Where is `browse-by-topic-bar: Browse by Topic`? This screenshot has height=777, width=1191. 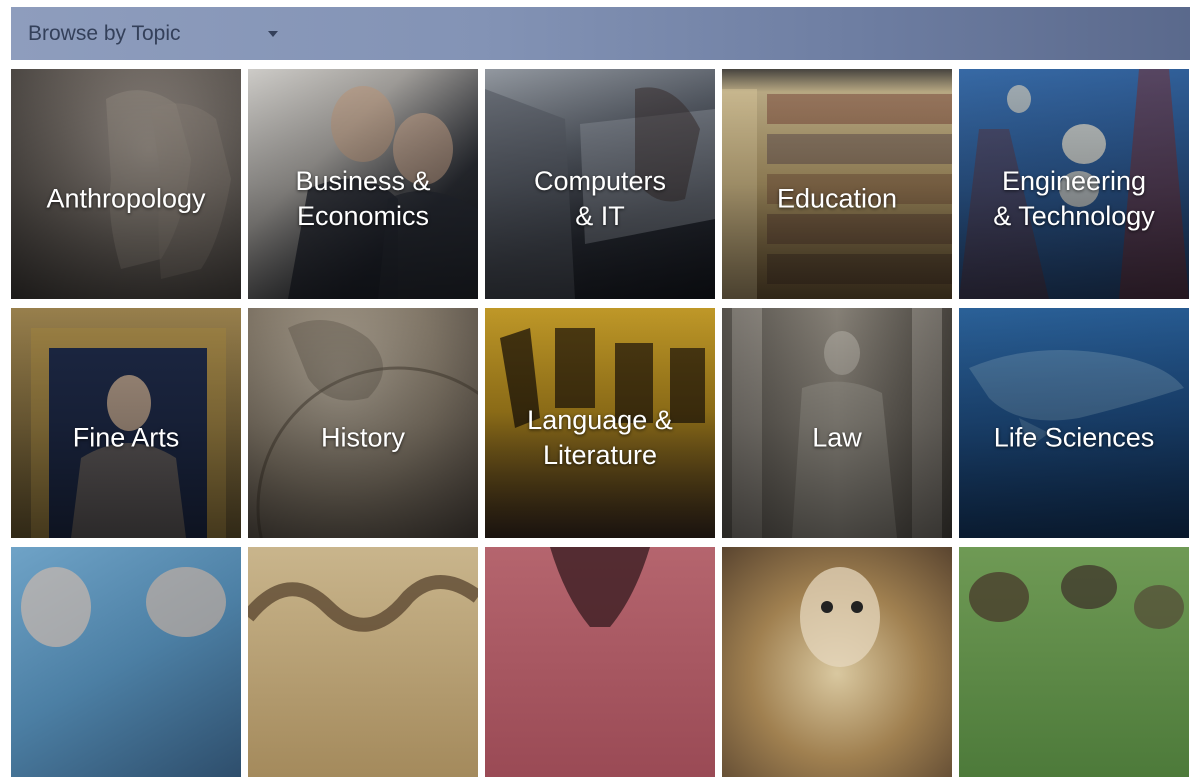 browse-by-topic-bar: Browse by Topic is located at coordinates (600, 33).